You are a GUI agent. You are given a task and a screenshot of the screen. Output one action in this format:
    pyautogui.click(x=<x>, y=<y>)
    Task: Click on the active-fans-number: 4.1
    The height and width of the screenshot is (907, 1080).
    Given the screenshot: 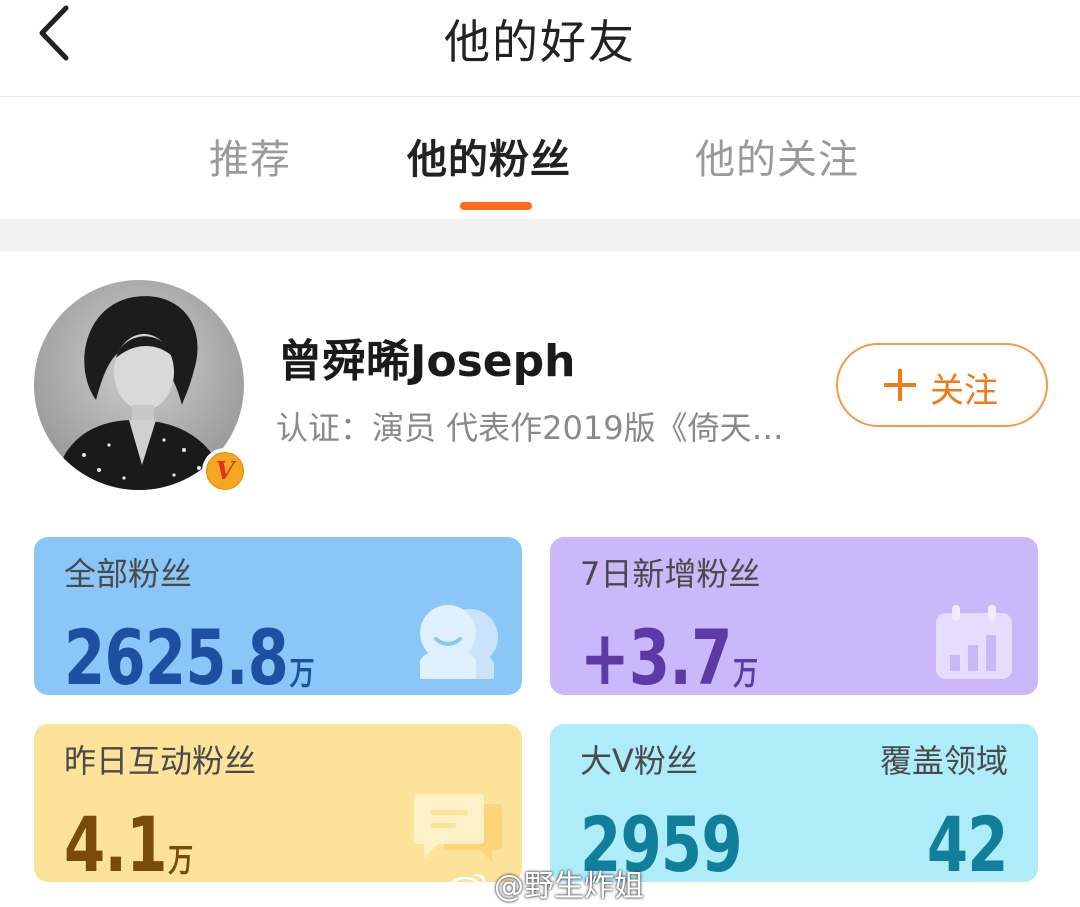 What is the action you would take?
    pyautogui.click(x=115, y=841)
    